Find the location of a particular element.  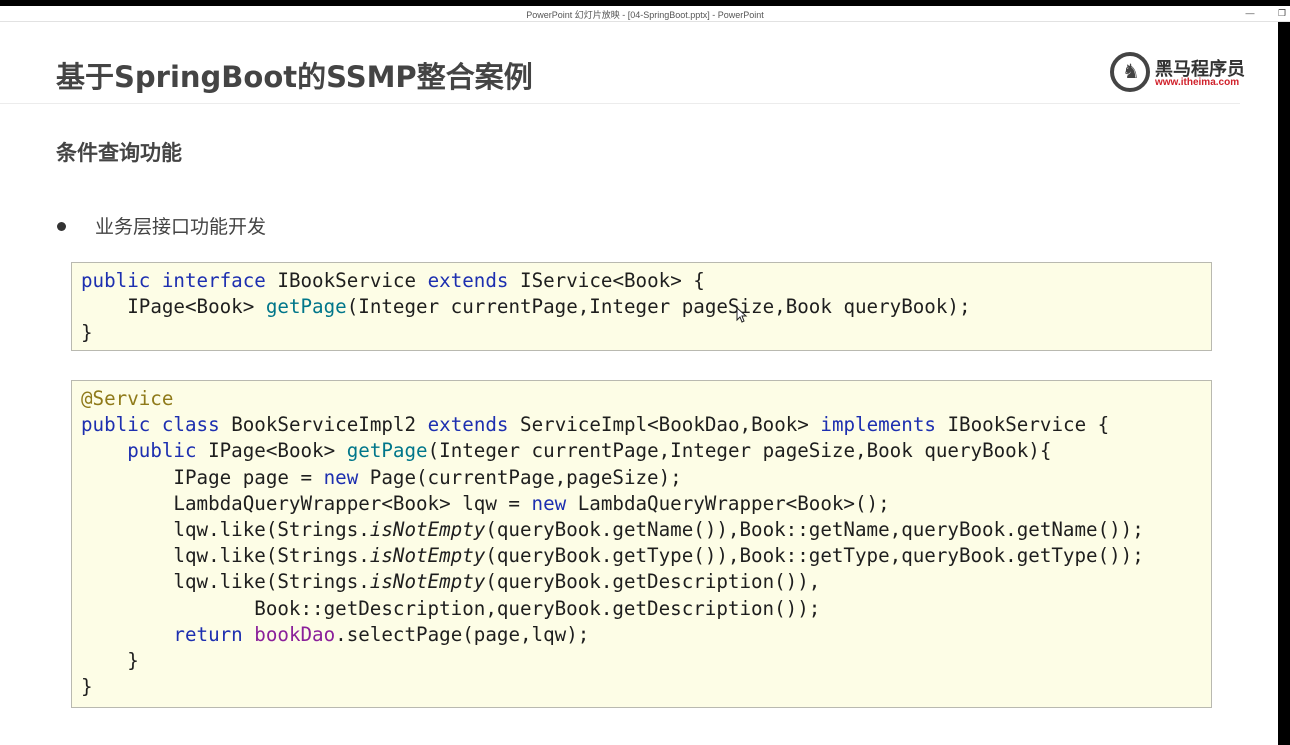

horse-logo-icon: ♞ is located at coordinates (1130, 72).